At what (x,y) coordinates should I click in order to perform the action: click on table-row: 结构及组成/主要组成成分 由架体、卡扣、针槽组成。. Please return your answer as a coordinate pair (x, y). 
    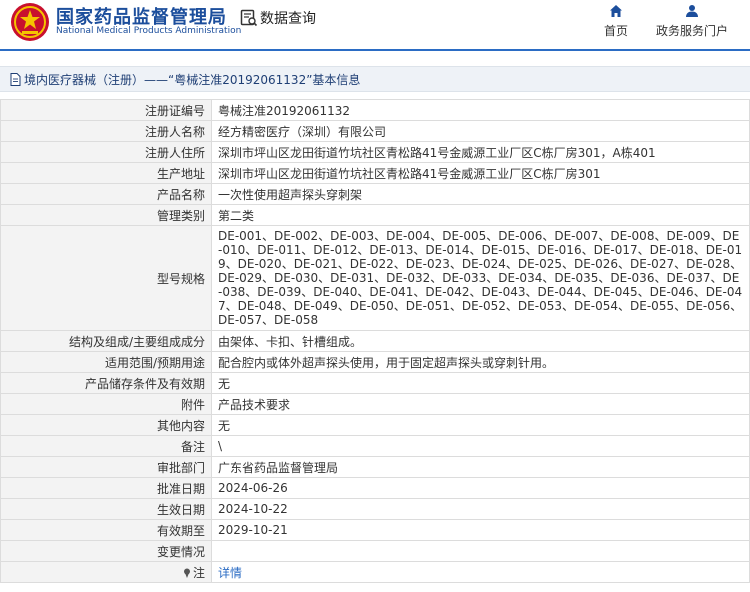
    Looking at the image, I should click on (375, 341).